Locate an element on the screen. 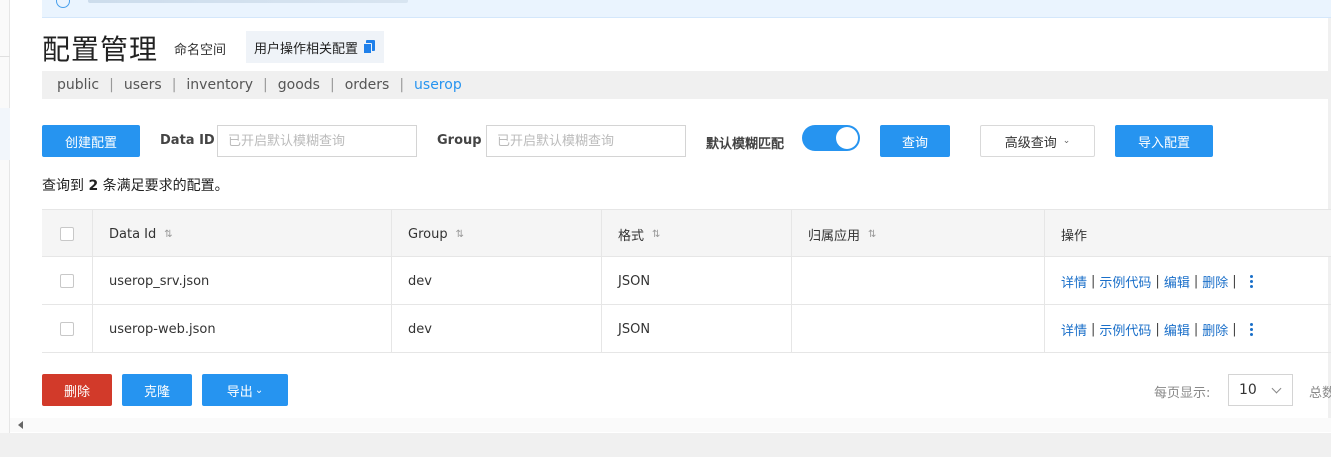  left-sidebar-rail is located at coordinates (5, 216).